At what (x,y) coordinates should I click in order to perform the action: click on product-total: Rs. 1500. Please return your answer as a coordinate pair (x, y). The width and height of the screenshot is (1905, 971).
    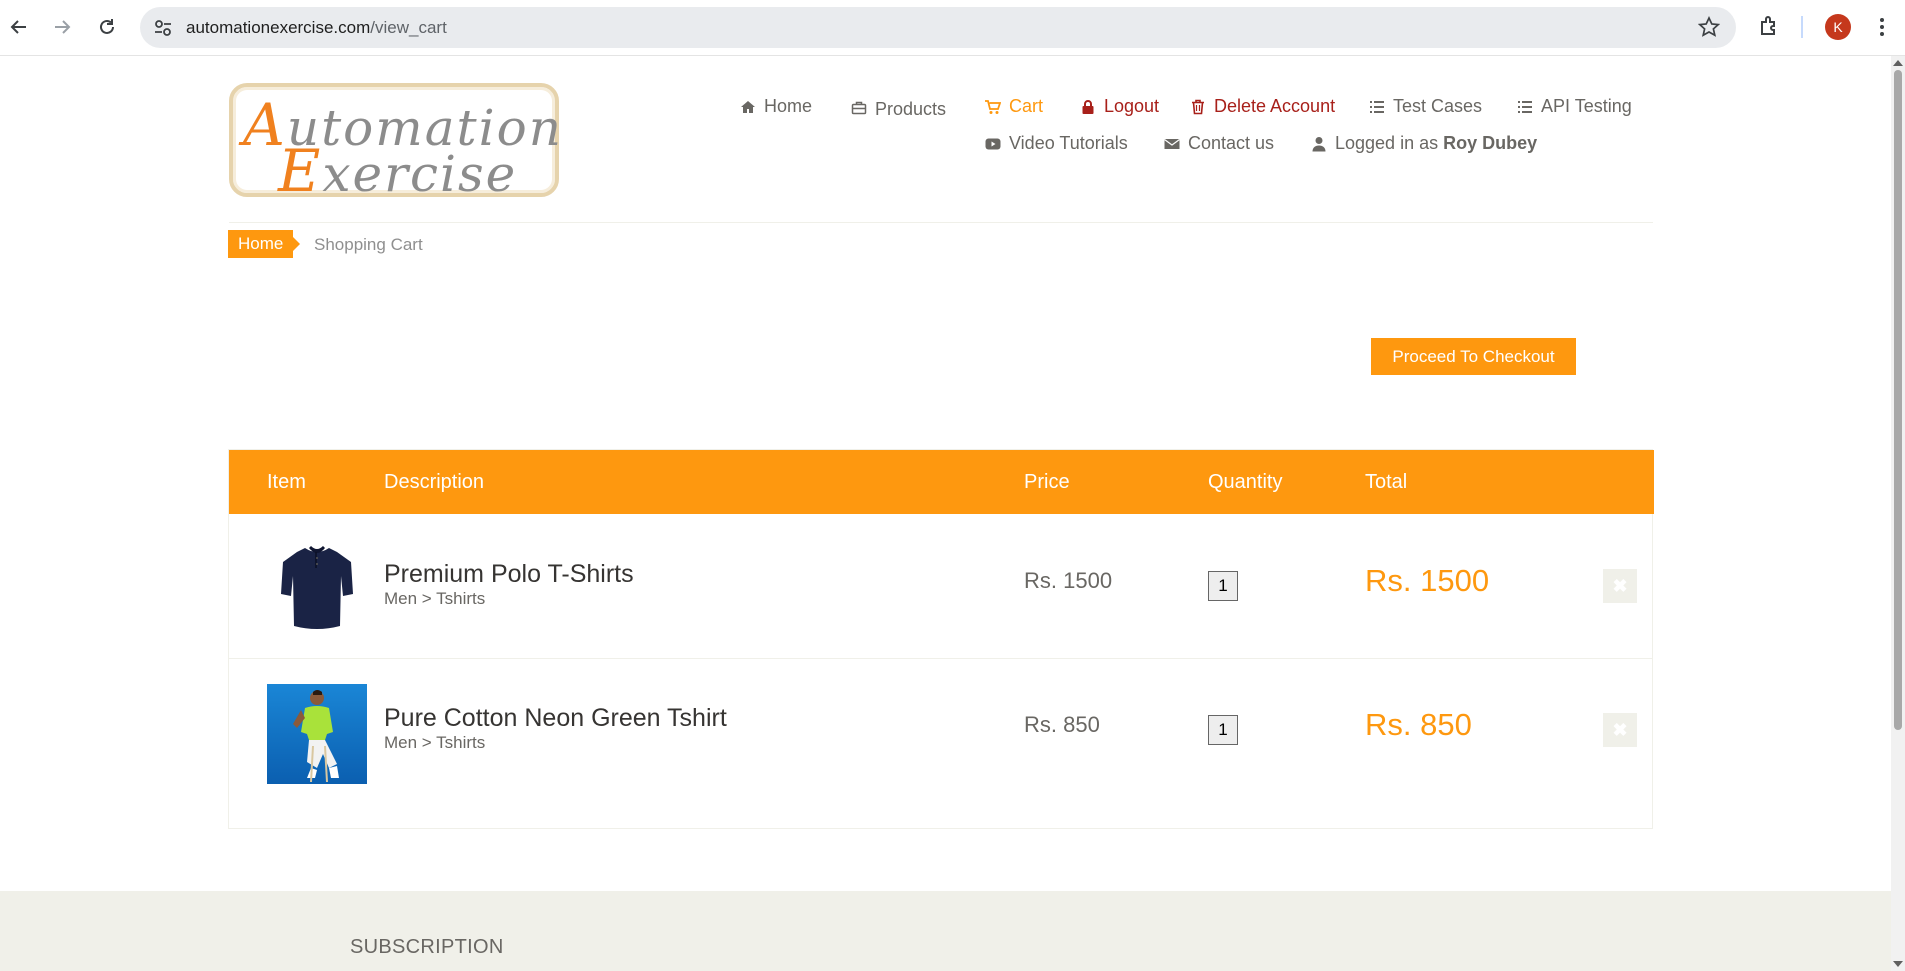
    Looking at the image, I should click on (1427, 580).